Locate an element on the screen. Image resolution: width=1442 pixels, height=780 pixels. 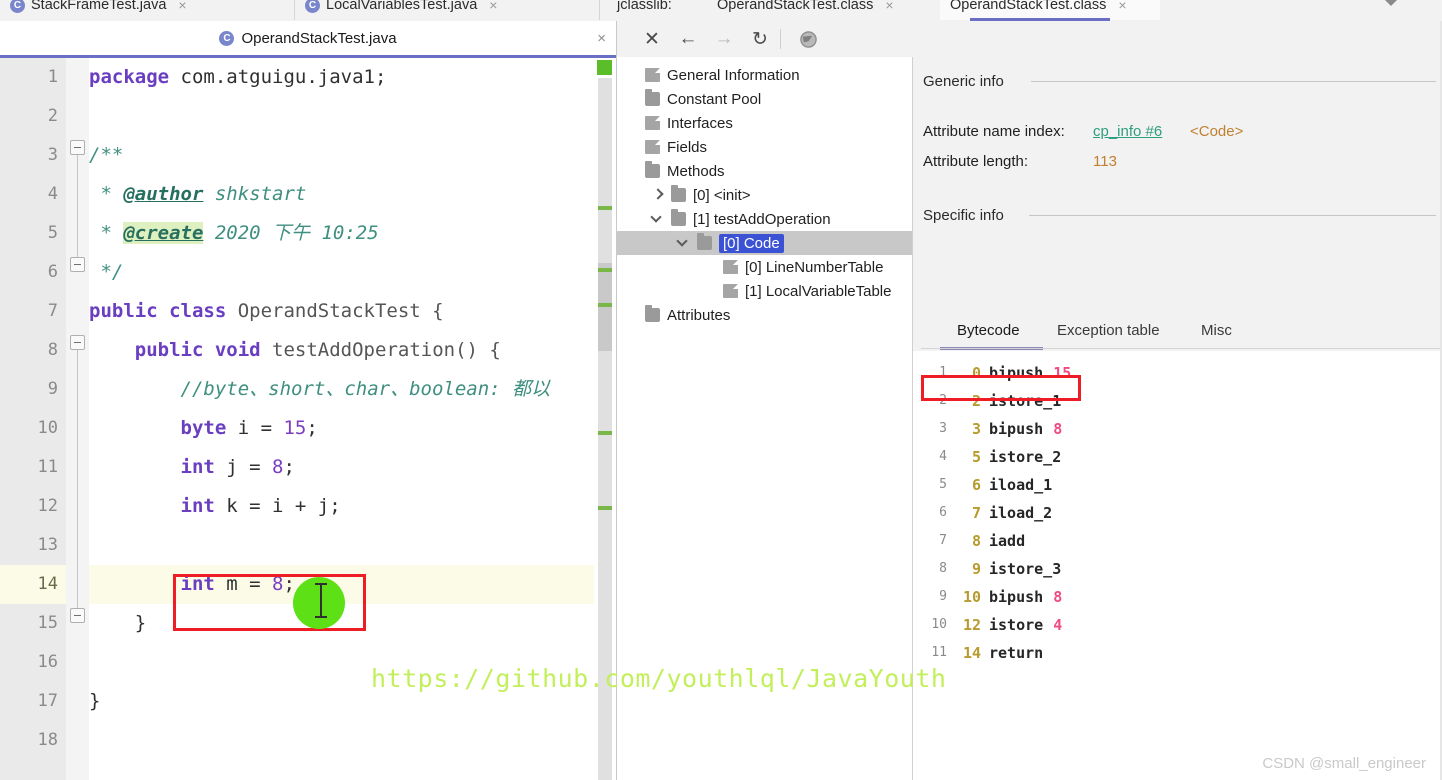
bytecode-instruction-row: 7 8 iadd is located at coordinates (1177, 541).